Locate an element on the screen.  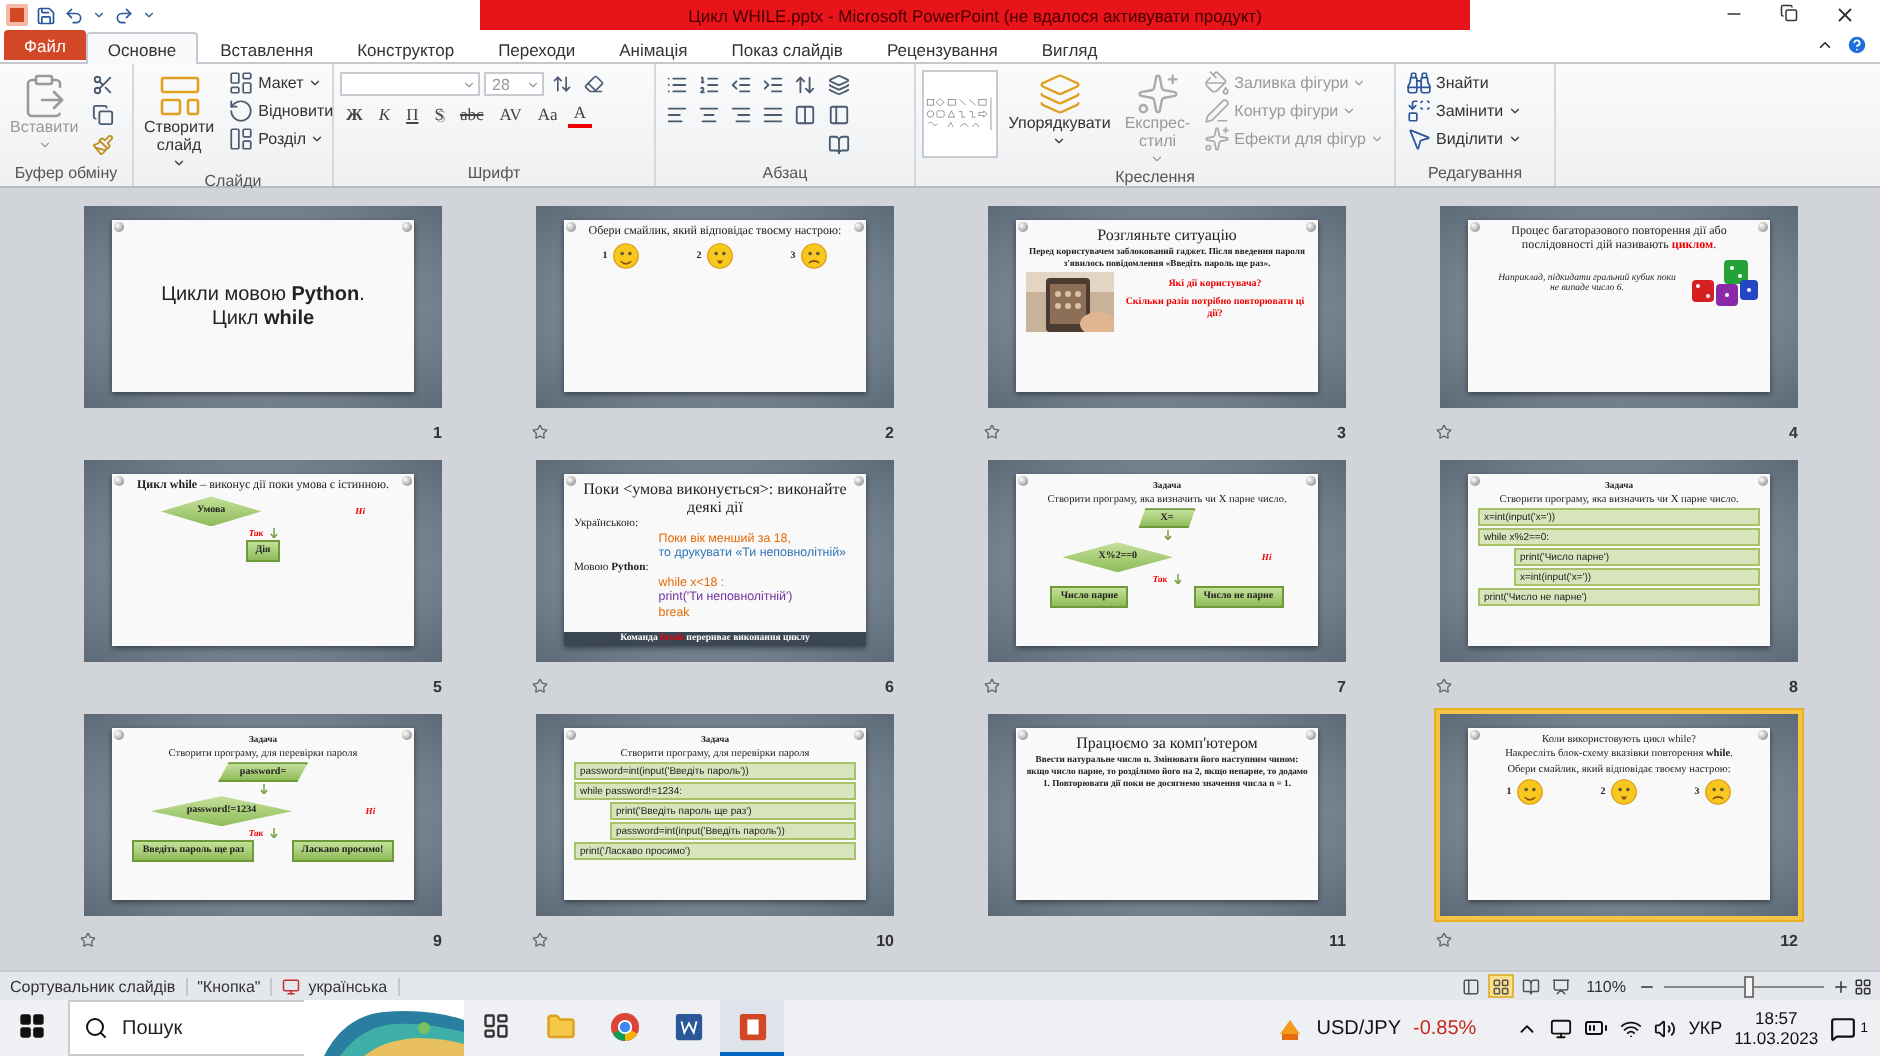
volume-icon is located at coordinates (1665, 1028).